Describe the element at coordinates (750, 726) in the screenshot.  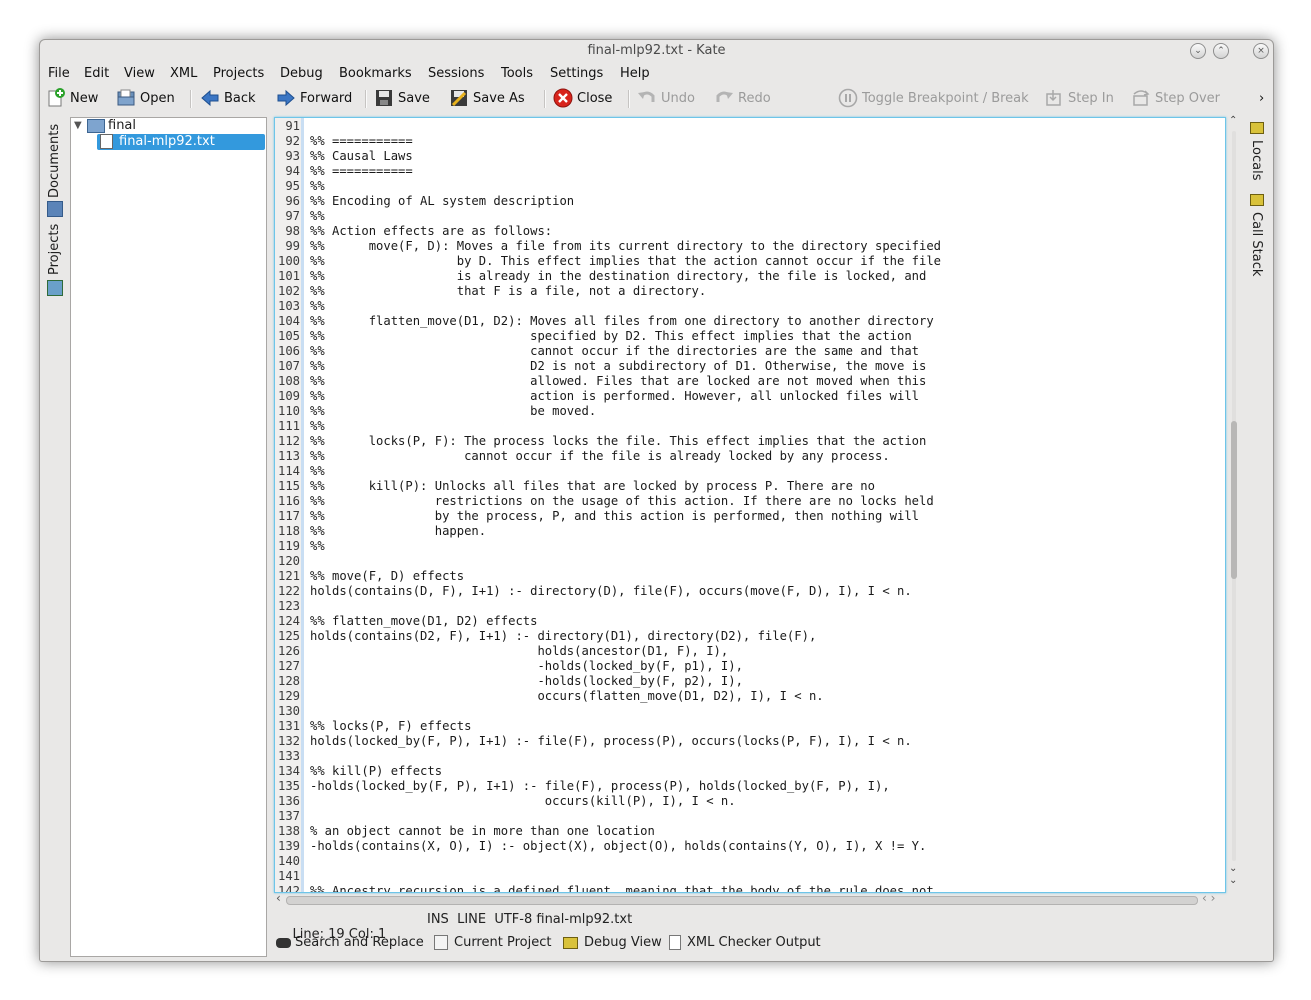
I see `code-line: 131 %% locks(P, F) effects` at that location.